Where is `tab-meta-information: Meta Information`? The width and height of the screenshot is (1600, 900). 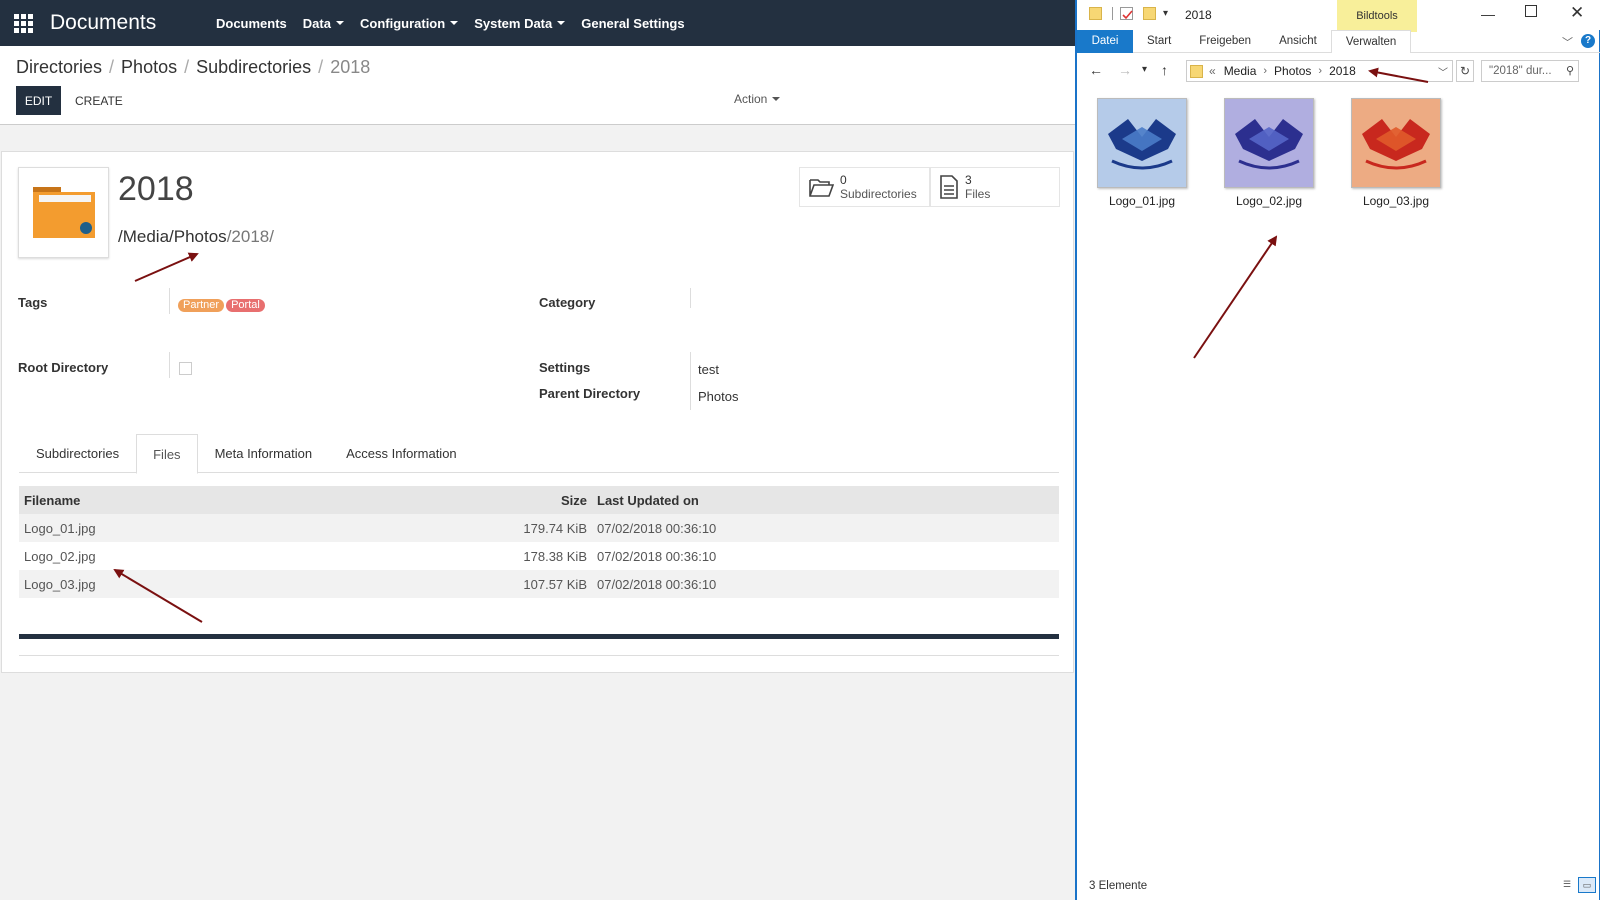
tab-meta-information: Meta Information is located at coordinates (264, 453).